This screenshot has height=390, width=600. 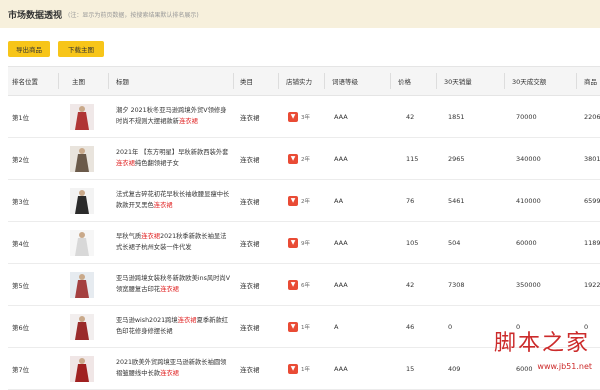 What do you see at coordinates (456, 116) in the screenshot?
I see `sales-cell: 1851` at bounding box center [456, 116].